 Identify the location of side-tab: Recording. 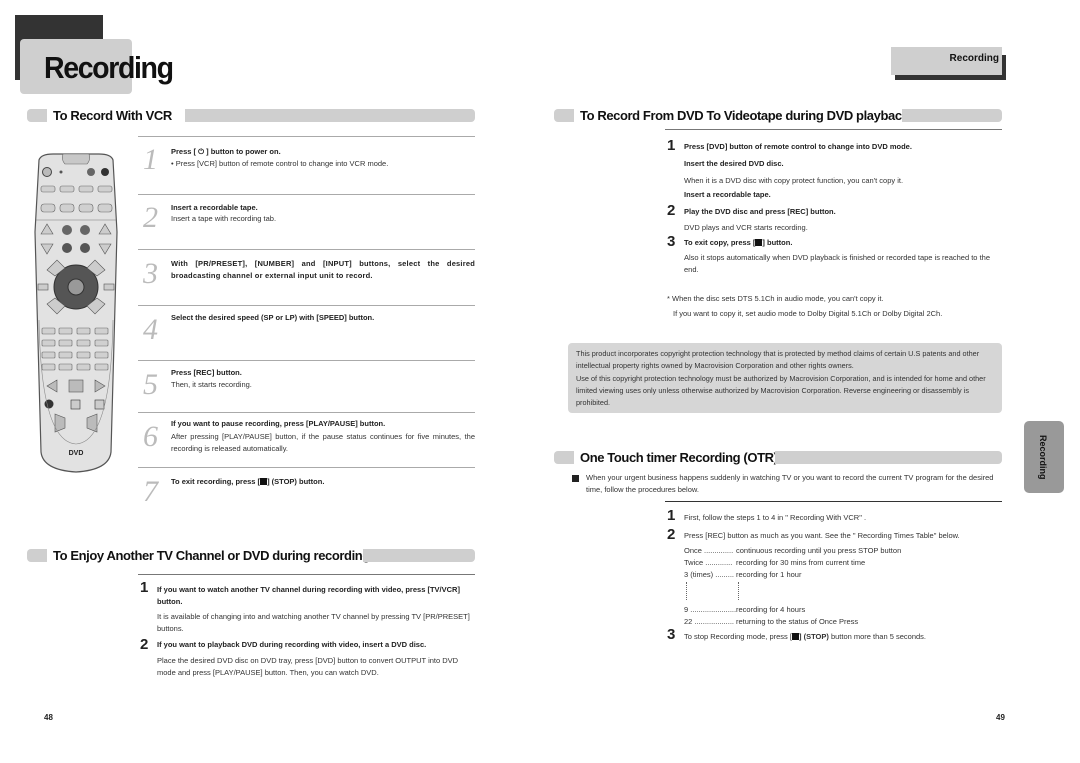
(1044, 457).